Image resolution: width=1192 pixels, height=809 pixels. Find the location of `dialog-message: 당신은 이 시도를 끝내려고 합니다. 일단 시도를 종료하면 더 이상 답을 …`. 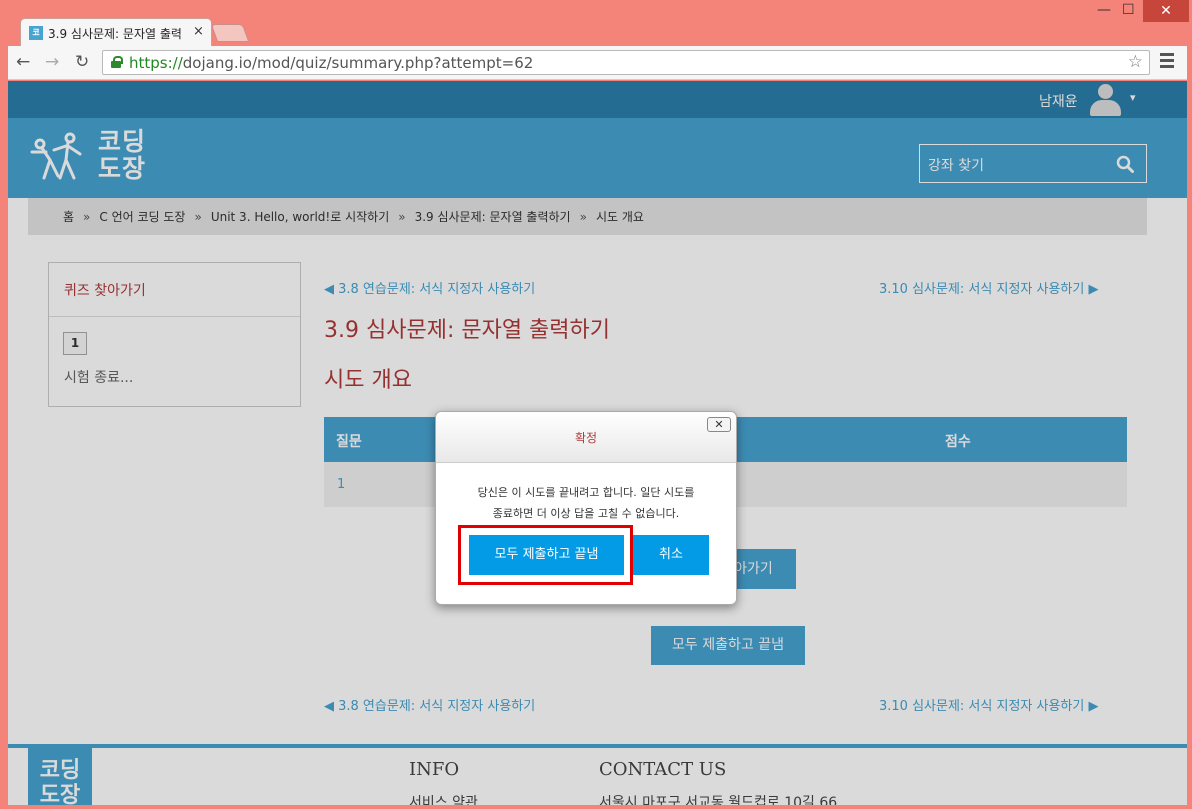

dialog-message: 당신은 이 시도를 끝내려고 합니다. 일단 시도를 종료하면 더 이상 답을 … is located at coordinates (586, 503).